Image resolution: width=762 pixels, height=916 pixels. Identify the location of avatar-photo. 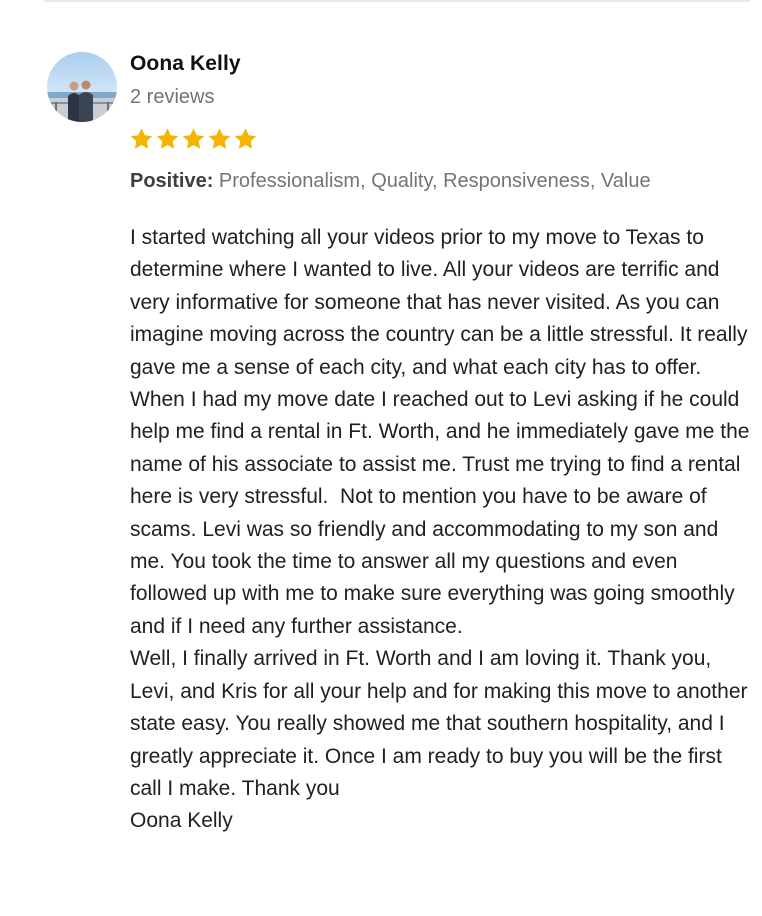
(82, 87).